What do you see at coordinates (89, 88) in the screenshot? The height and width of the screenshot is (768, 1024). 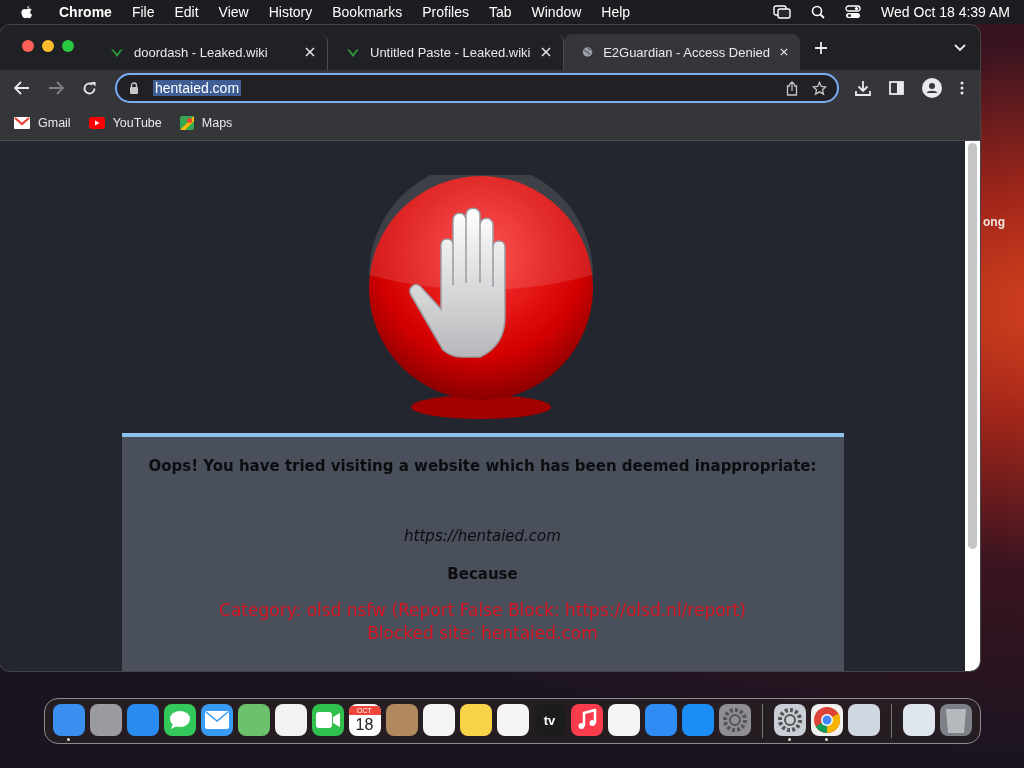 I see `reload-icon` at bounding box center [89, 88].